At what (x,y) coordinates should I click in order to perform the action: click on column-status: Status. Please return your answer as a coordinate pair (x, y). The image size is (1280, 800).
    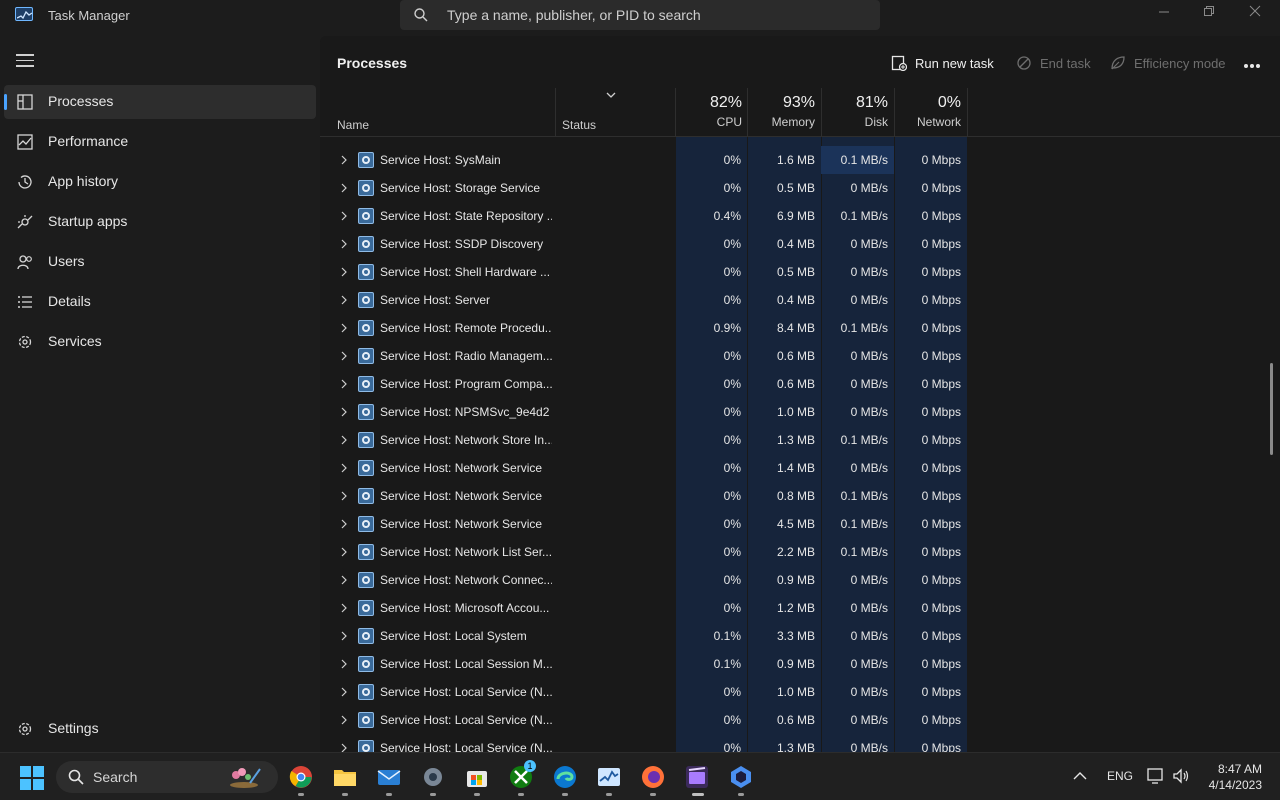
    Looking at the image, I should click on (579, 125).